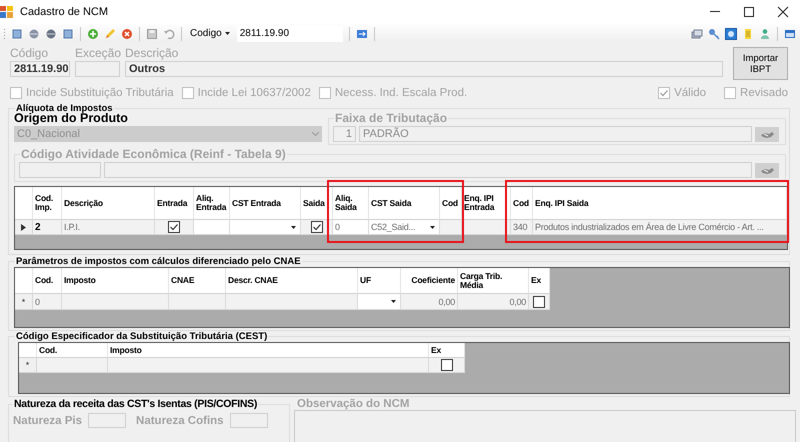 The image size is (800, 442). What do you see at coordinates (212, 203) in the screenshot?
I see `column-header: Aliq. Entrada` at bounding box center [212, 203].